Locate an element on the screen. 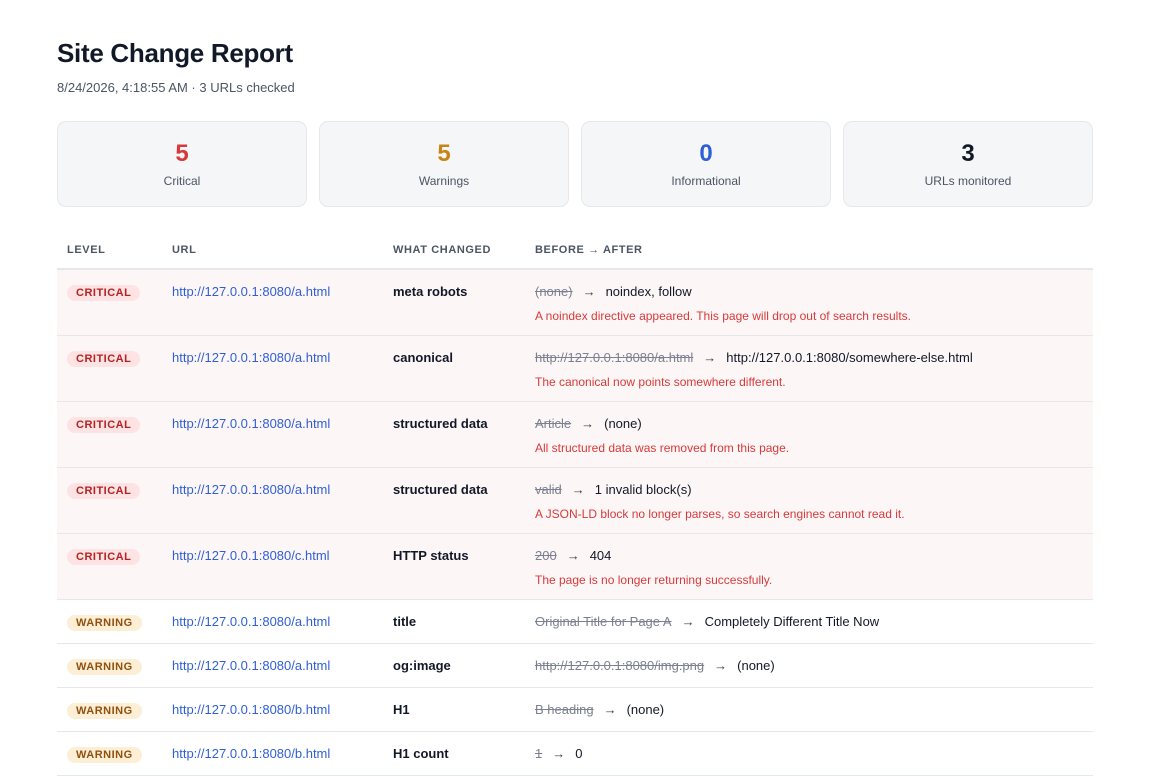  before-value: Original Title for Page A is located at coordinates (603, 621).